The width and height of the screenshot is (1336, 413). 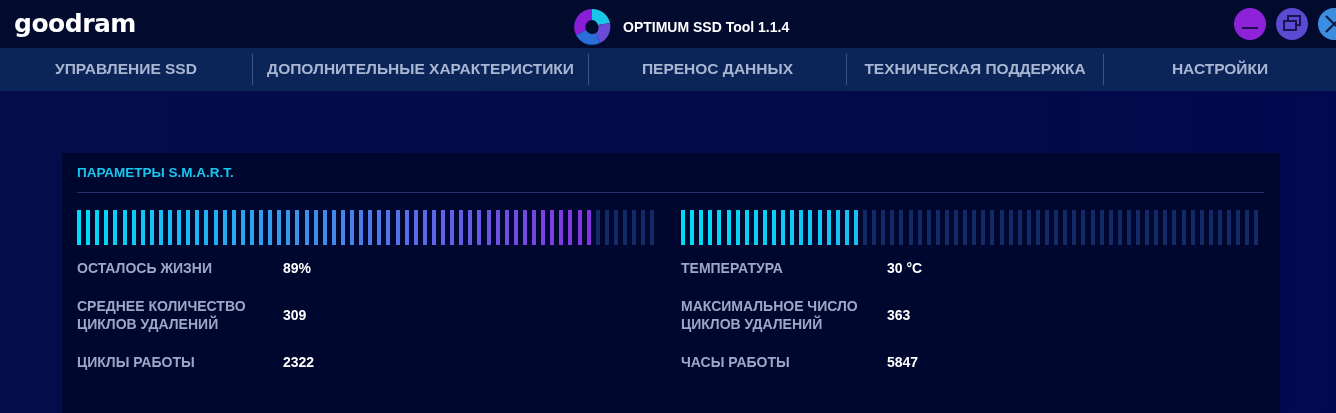 What do you see at coordinates (136, 362) in the screenshot?
I see `param-label: ЦИКЛЫ РАБОТЫ` at bounding box center [136, 362].